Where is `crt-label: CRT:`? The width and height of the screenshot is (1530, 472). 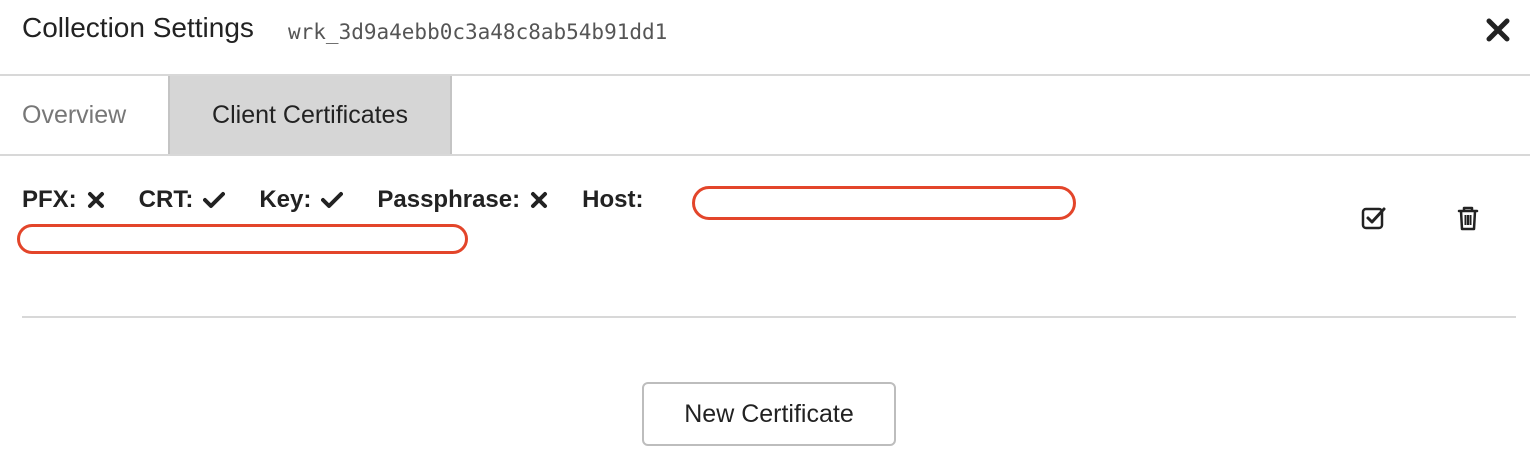
crt-label: CRT: is located at coordinates (166, 199).